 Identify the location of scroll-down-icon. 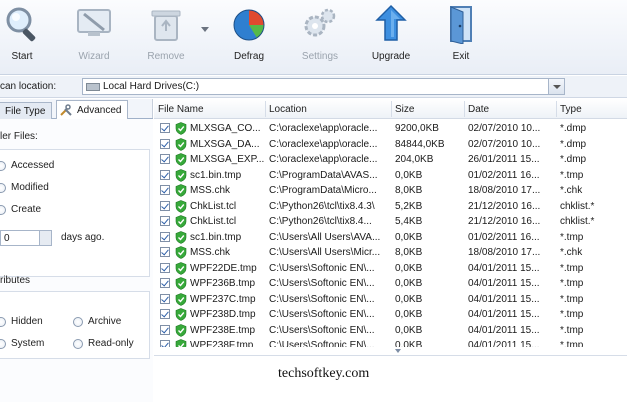
(398, 351).